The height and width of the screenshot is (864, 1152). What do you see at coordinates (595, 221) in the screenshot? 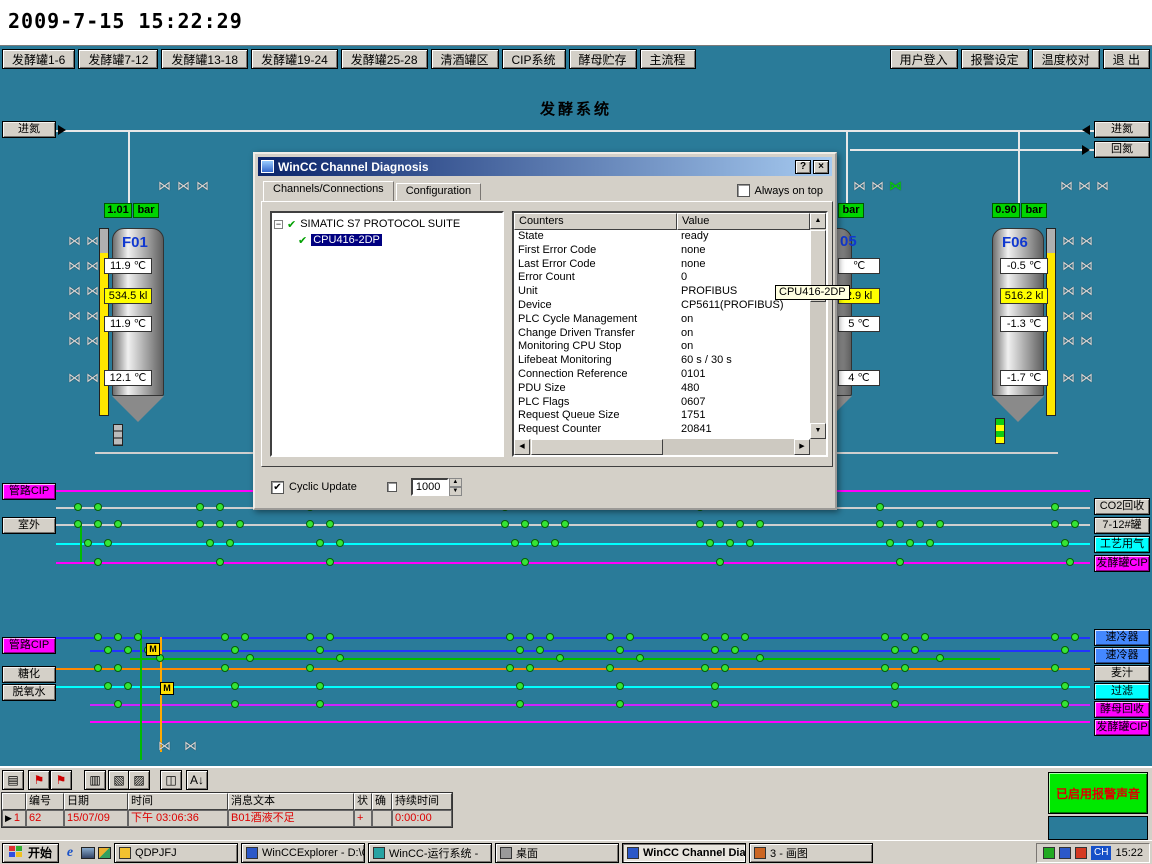
I see `column-header-counters: Counters` at bounding box center [595, 221].